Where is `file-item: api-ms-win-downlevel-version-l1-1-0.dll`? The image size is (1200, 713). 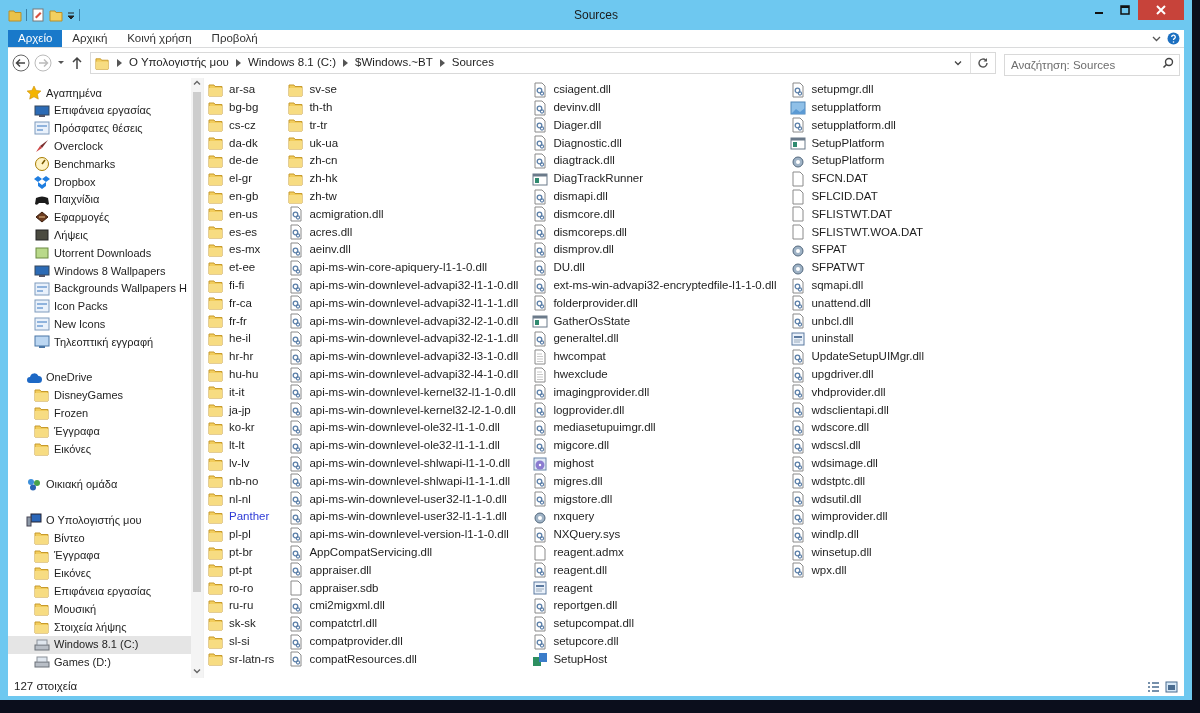 file-item: api-ms-win-downlevel-version-l1-1-0.dll is located at coordinates (406, 534).